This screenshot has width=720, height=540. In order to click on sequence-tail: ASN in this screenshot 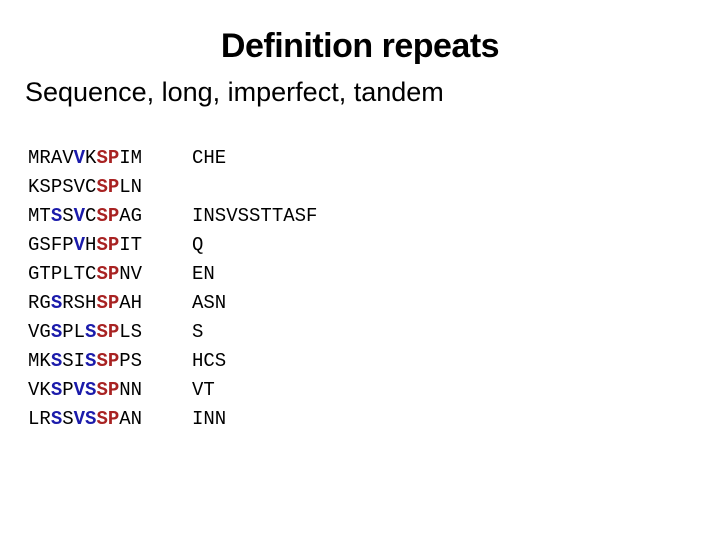, I will do `click(209, 303)`.